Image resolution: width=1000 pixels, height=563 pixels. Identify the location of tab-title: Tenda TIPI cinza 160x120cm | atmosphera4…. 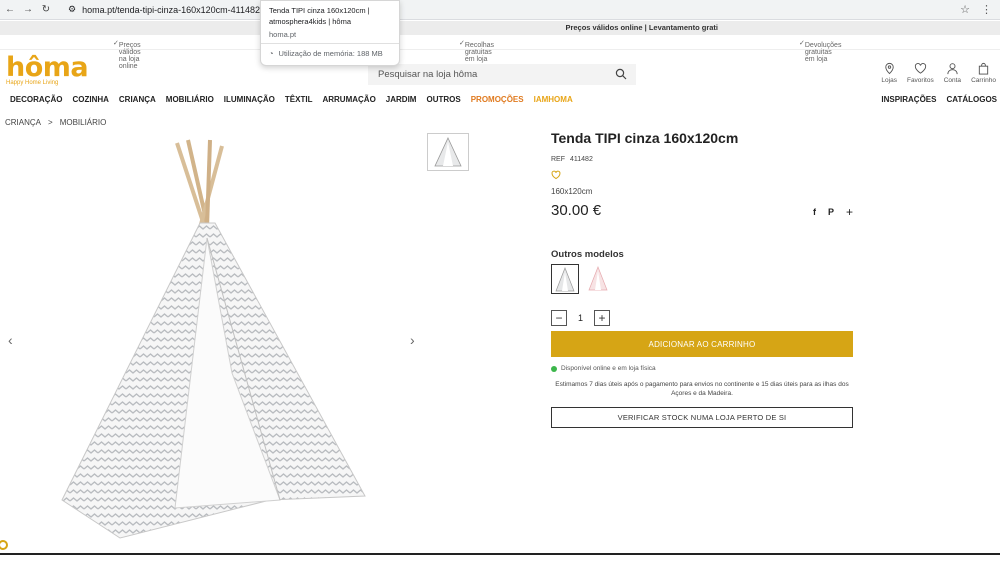
(319, 16).